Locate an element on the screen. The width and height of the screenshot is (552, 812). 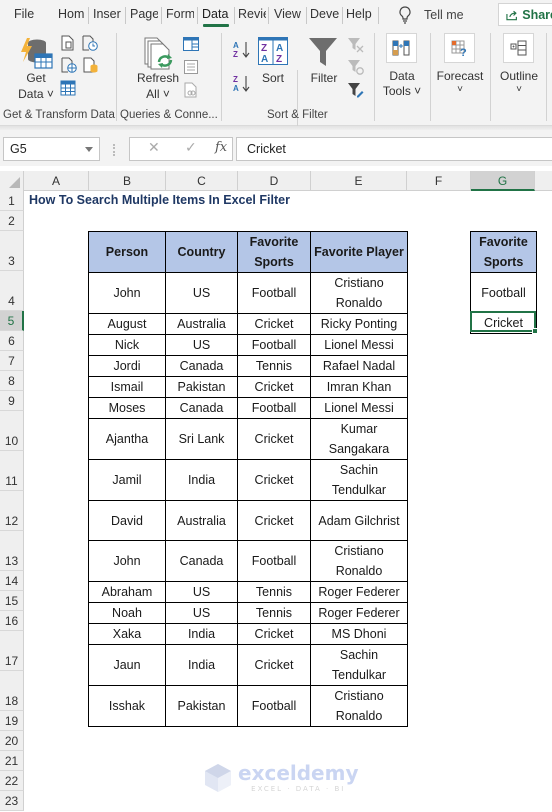
row-header-8: 8 is located at coordinates (12, 381).